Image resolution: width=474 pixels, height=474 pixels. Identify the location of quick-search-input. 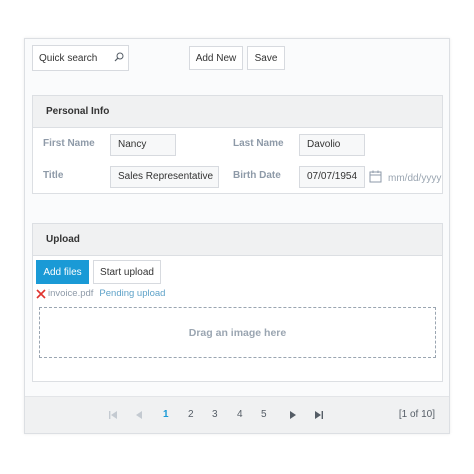
(76, 58).